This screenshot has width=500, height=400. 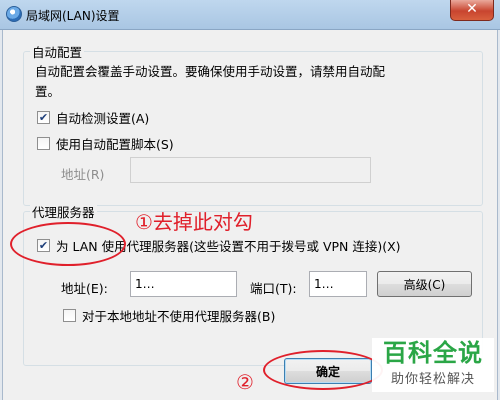 What do you see at coordinates (69, 315) in the screenshot?
I see `bypass-local-checkbox` at bounding box center [69, 315].